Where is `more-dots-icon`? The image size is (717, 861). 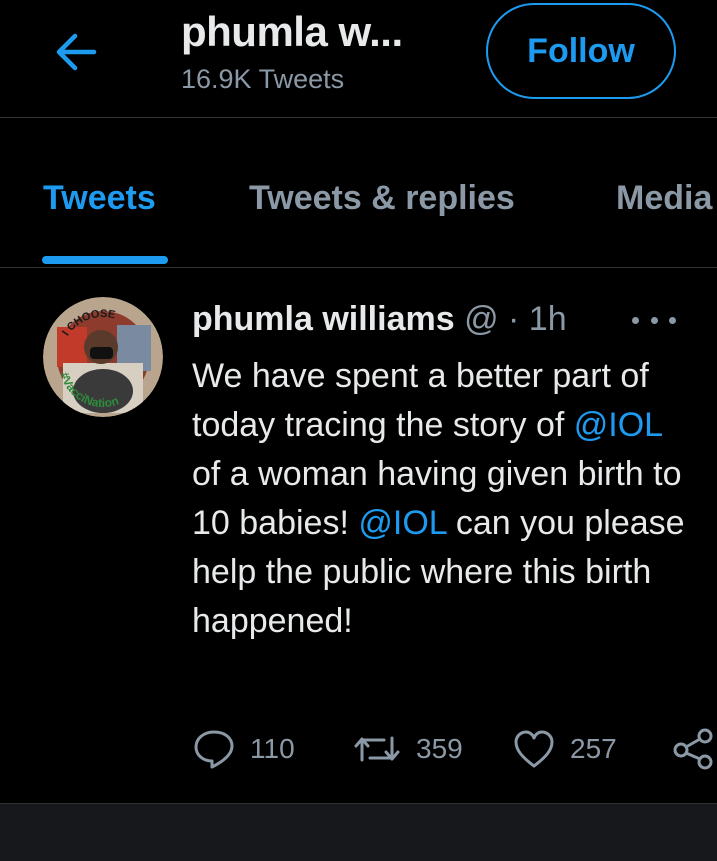
more-dots-icon is located at coordinates (635, 320).